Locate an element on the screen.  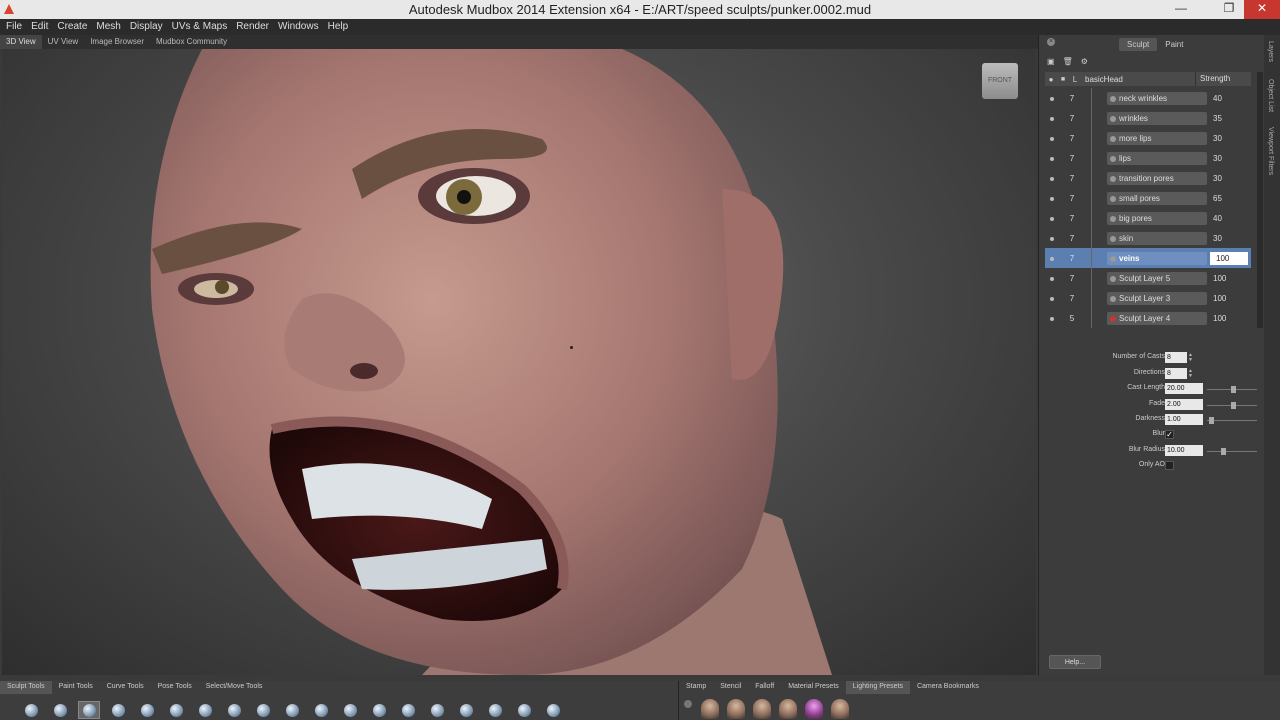
layer-row-selected: 7 veins 100 is located at coordinates (1148, 258).